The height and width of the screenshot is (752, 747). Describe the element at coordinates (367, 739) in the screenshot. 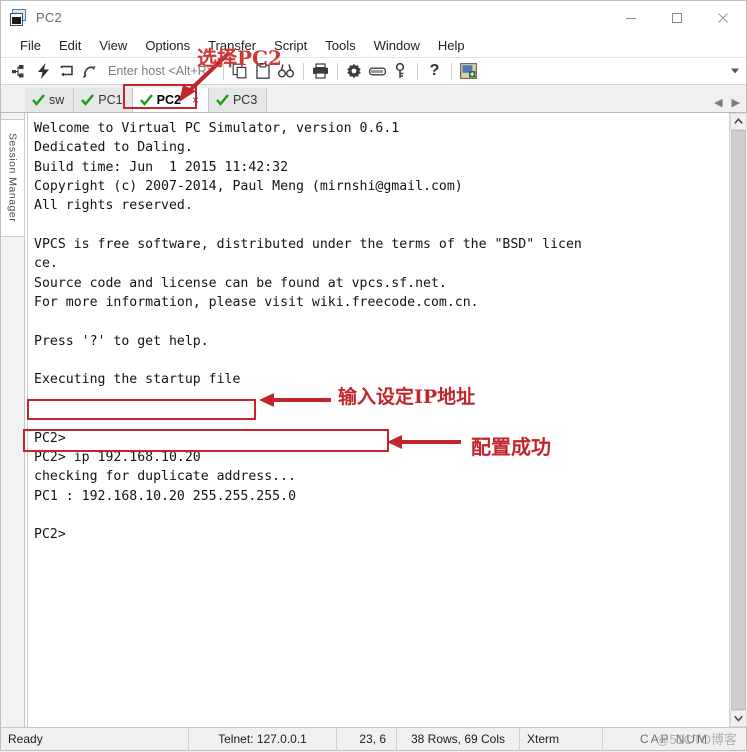

I see `status-cursor-position: 23, 6` at that location.